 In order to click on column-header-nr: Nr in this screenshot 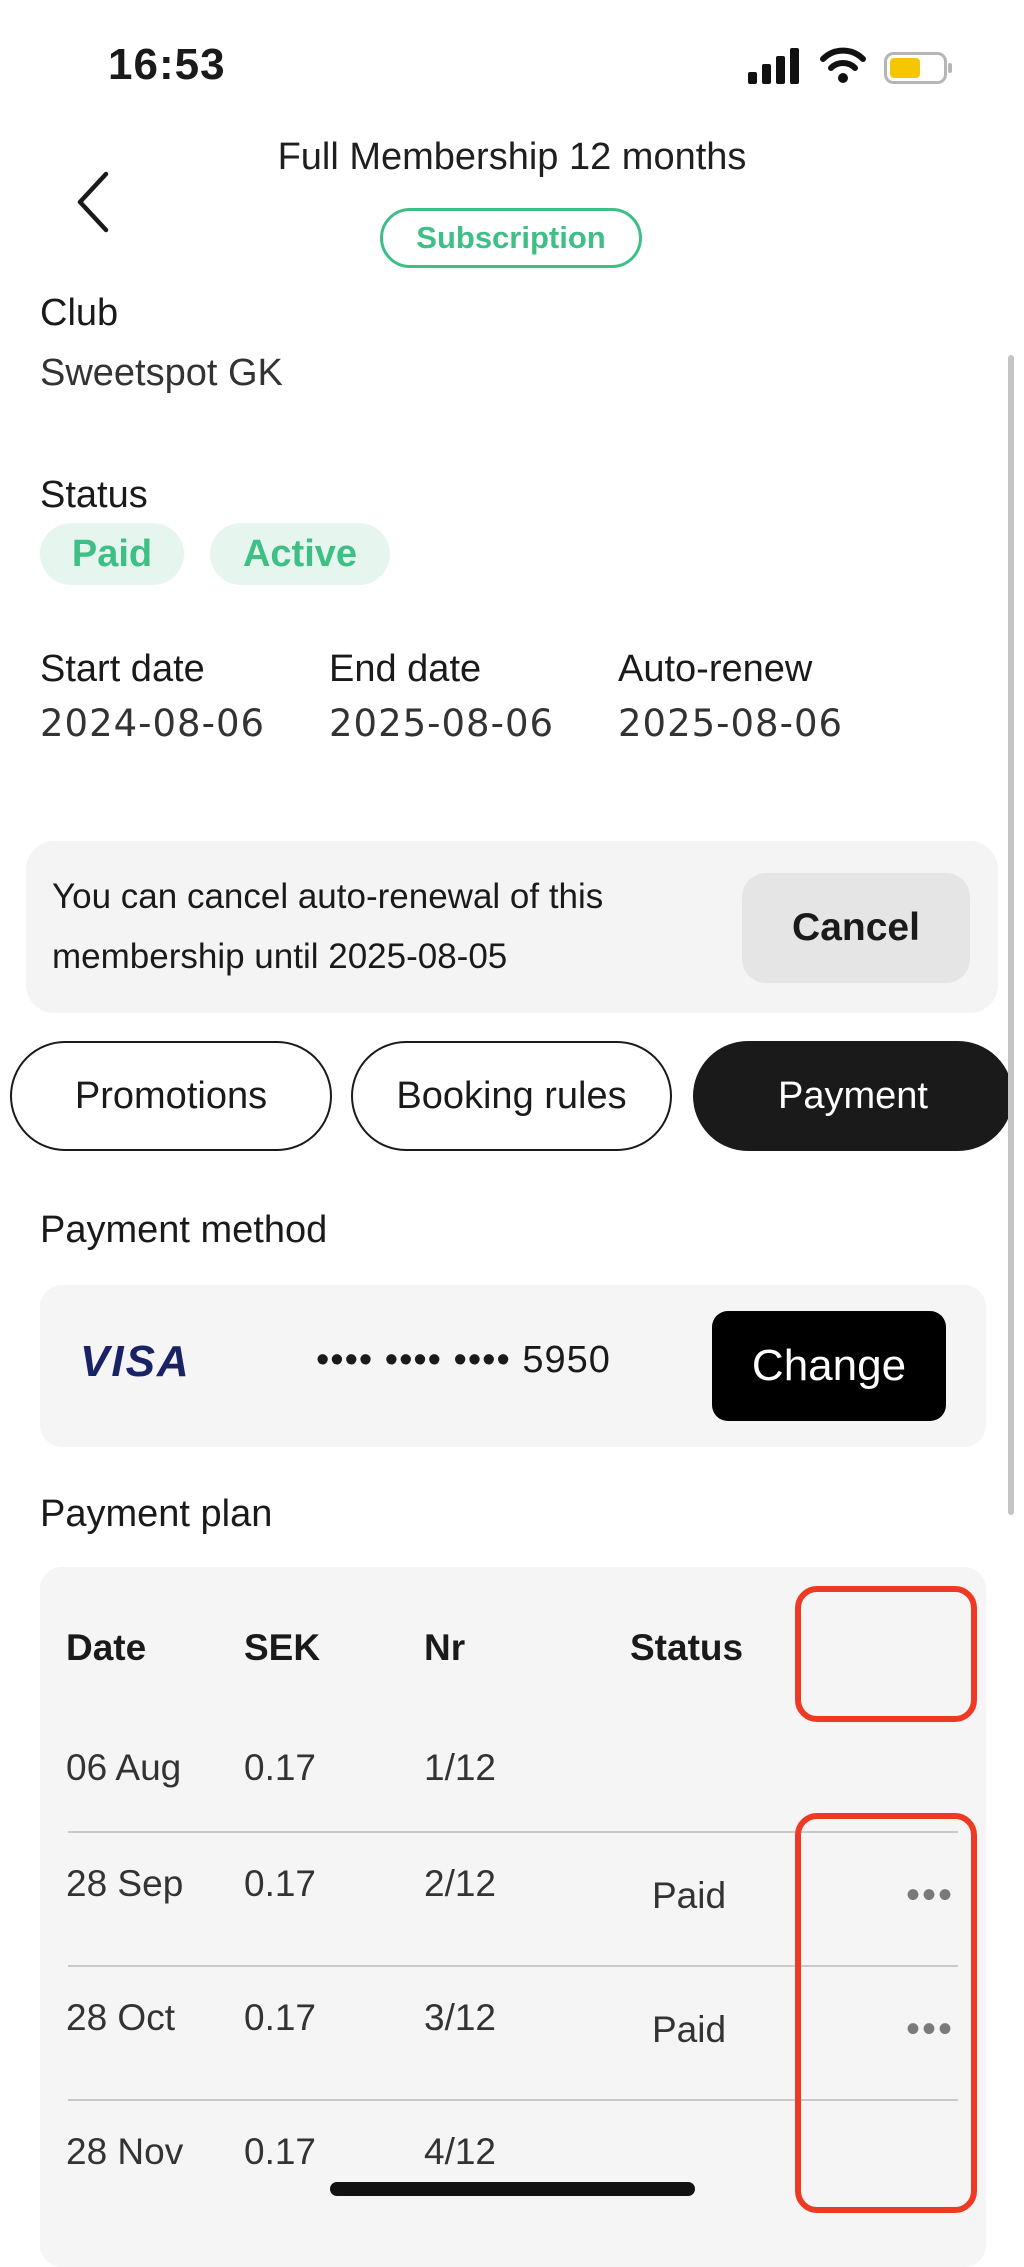, I will do `click(445, 1647)`.